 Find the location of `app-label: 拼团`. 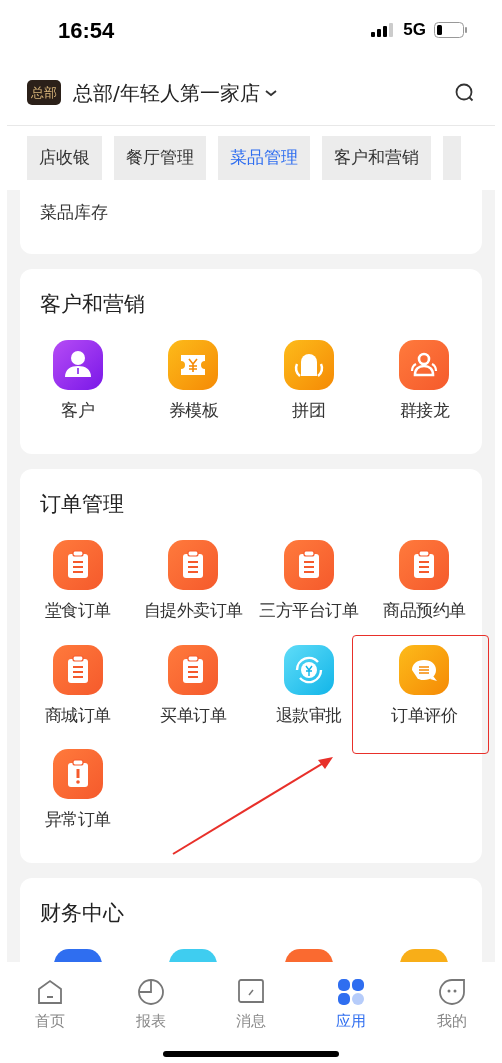

app-label: 拼团 is located at coordinates (309, 411).